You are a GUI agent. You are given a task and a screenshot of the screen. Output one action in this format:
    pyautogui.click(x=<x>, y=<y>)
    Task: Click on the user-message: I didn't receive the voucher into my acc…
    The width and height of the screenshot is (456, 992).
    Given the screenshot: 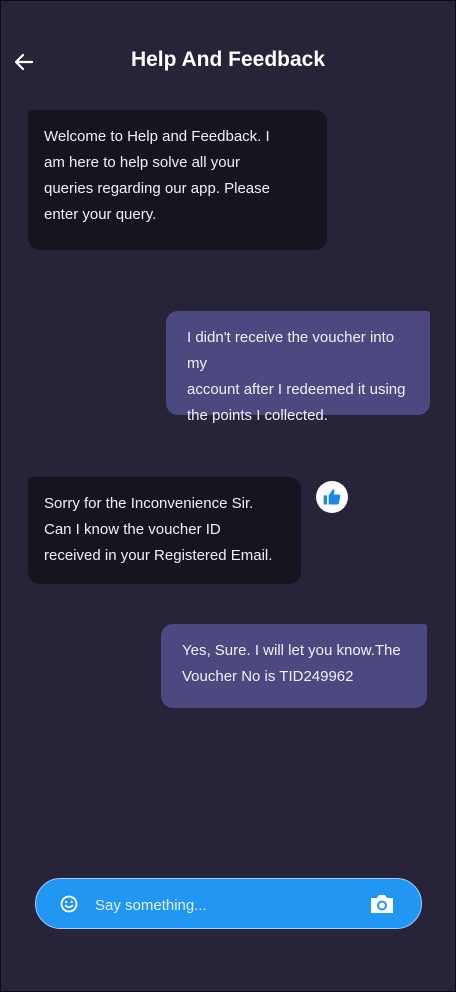 What is the action you would take?
    pyautogui.click(x=298, y=367)
    